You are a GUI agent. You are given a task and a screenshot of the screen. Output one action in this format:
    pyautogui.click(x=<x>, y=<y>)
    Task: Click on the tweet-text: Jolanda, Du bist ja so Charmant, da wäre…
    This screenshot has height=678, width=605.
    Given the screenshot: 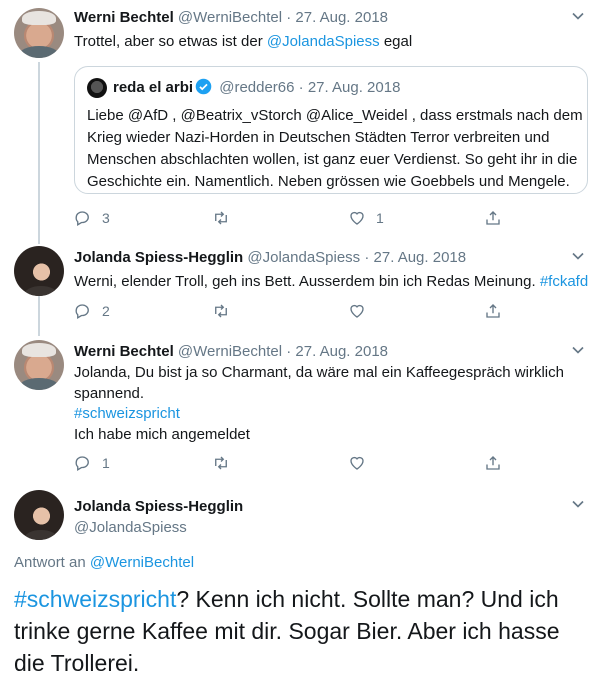 What is the action you would take?
    pyautogui.click(x=334, y=404)
    